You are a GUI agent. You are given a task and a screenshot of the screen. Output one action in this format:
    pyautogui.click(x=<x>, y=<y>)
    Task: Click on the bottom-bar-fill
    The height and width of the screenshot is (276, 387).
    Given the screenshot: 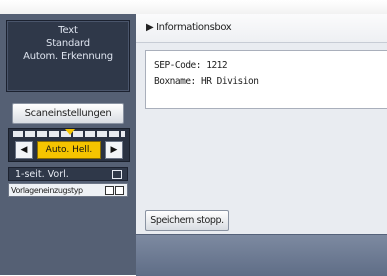 What is the action you would take?
    pyautogui.click(x=261, y=255)
    